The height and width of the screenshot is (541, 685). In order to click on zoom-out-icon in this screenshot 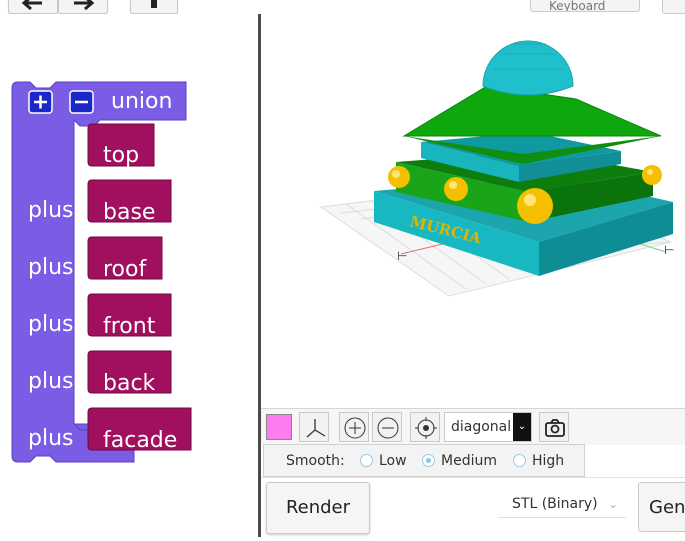, I will do `click(388, 428)`.